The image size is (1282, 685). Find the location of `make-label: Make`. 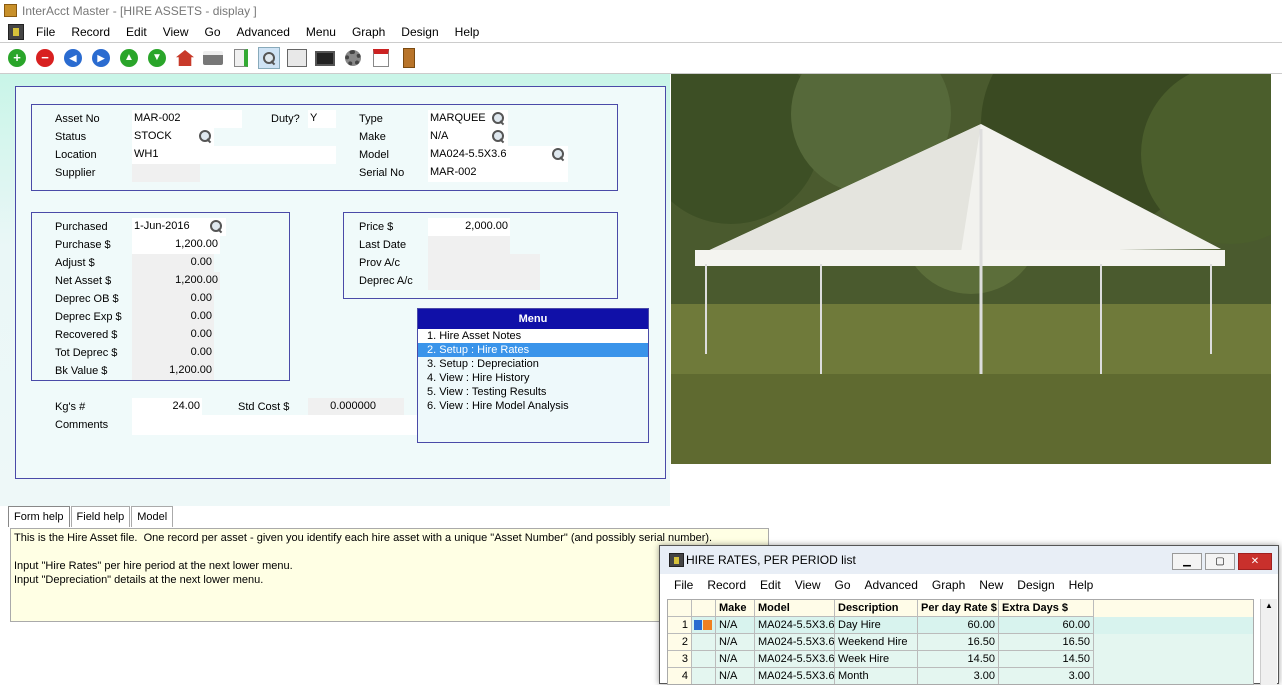

make-label: Make is located at coordinates (372, 137).